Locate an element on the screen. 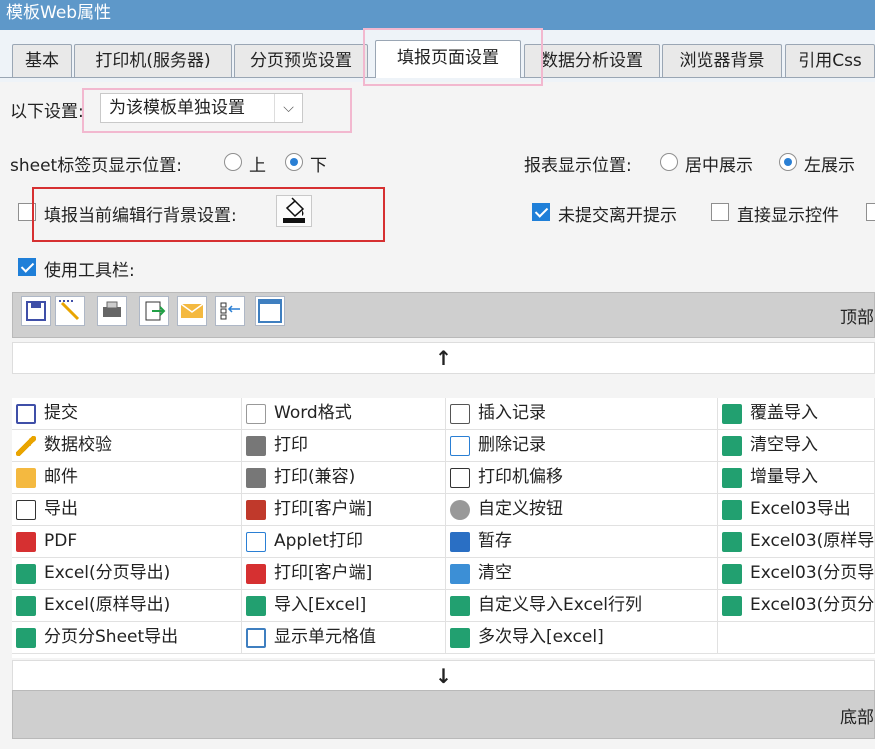 This screenshot has height=749, width=875. word-icon is located at coordinates (256, 414).